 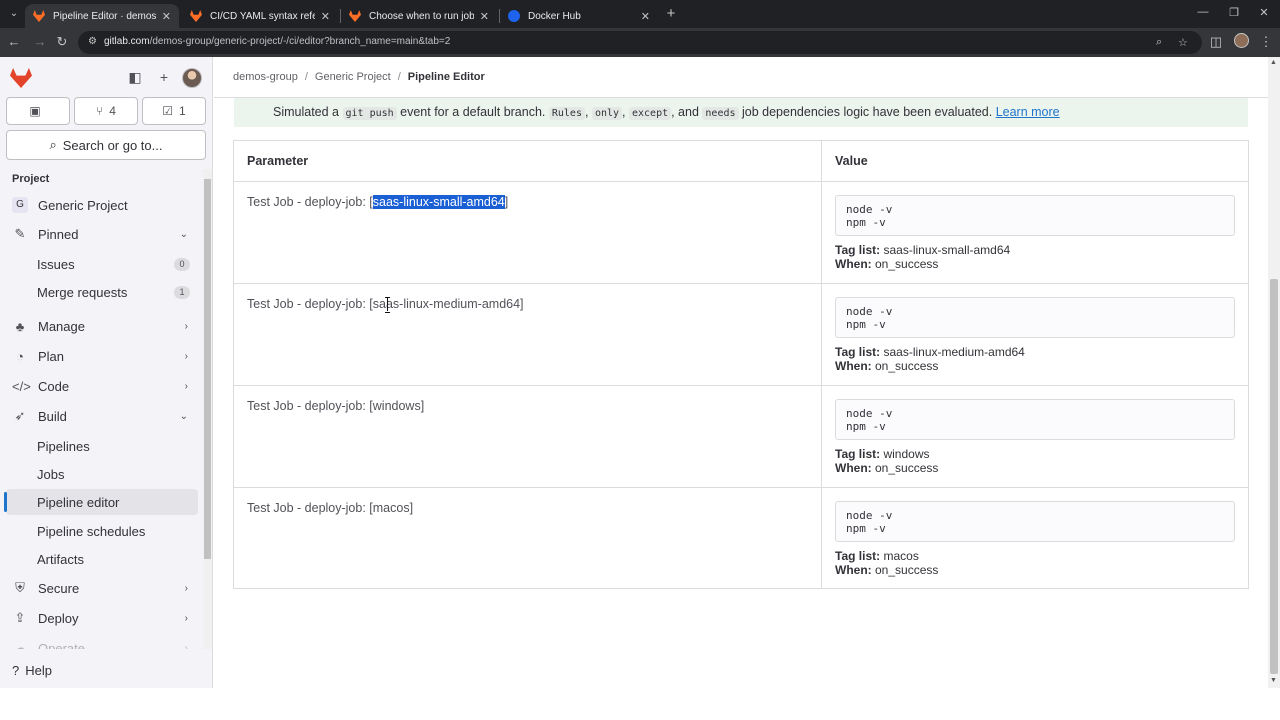 I want to click on job-parameter: Test Job - deploy-job: [macos], so click(x=330, y=508).